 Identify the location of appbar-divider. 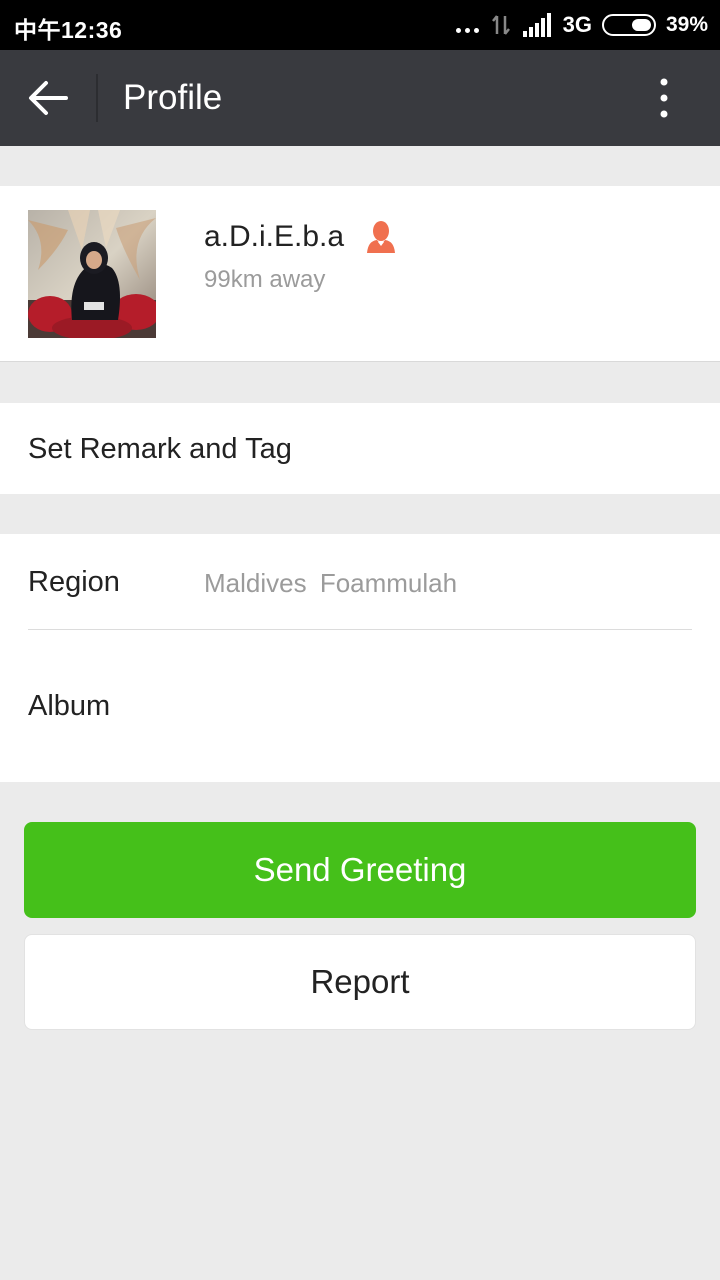
(97, 98).